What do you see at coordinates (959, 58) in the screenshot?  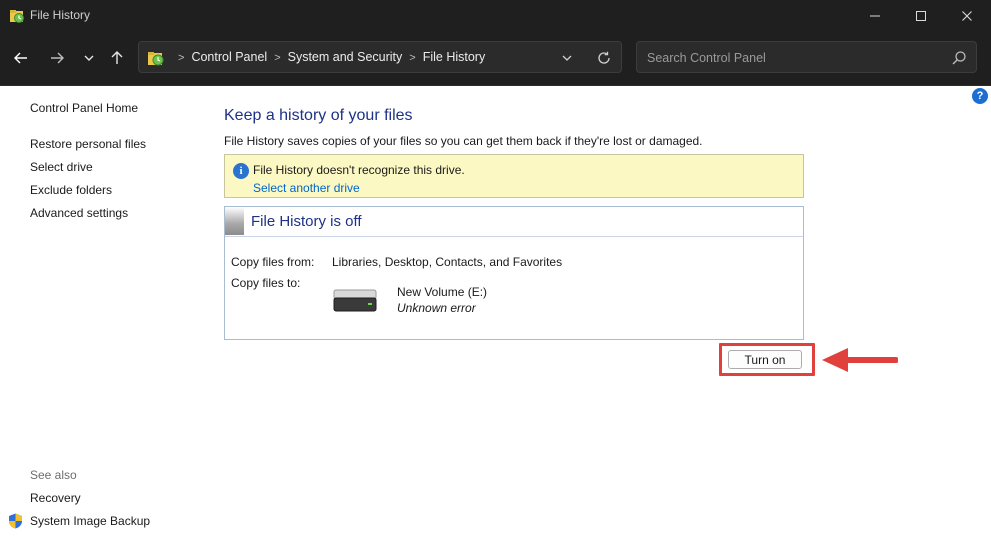 I see `search-icon` at bounding box center [959, 58].